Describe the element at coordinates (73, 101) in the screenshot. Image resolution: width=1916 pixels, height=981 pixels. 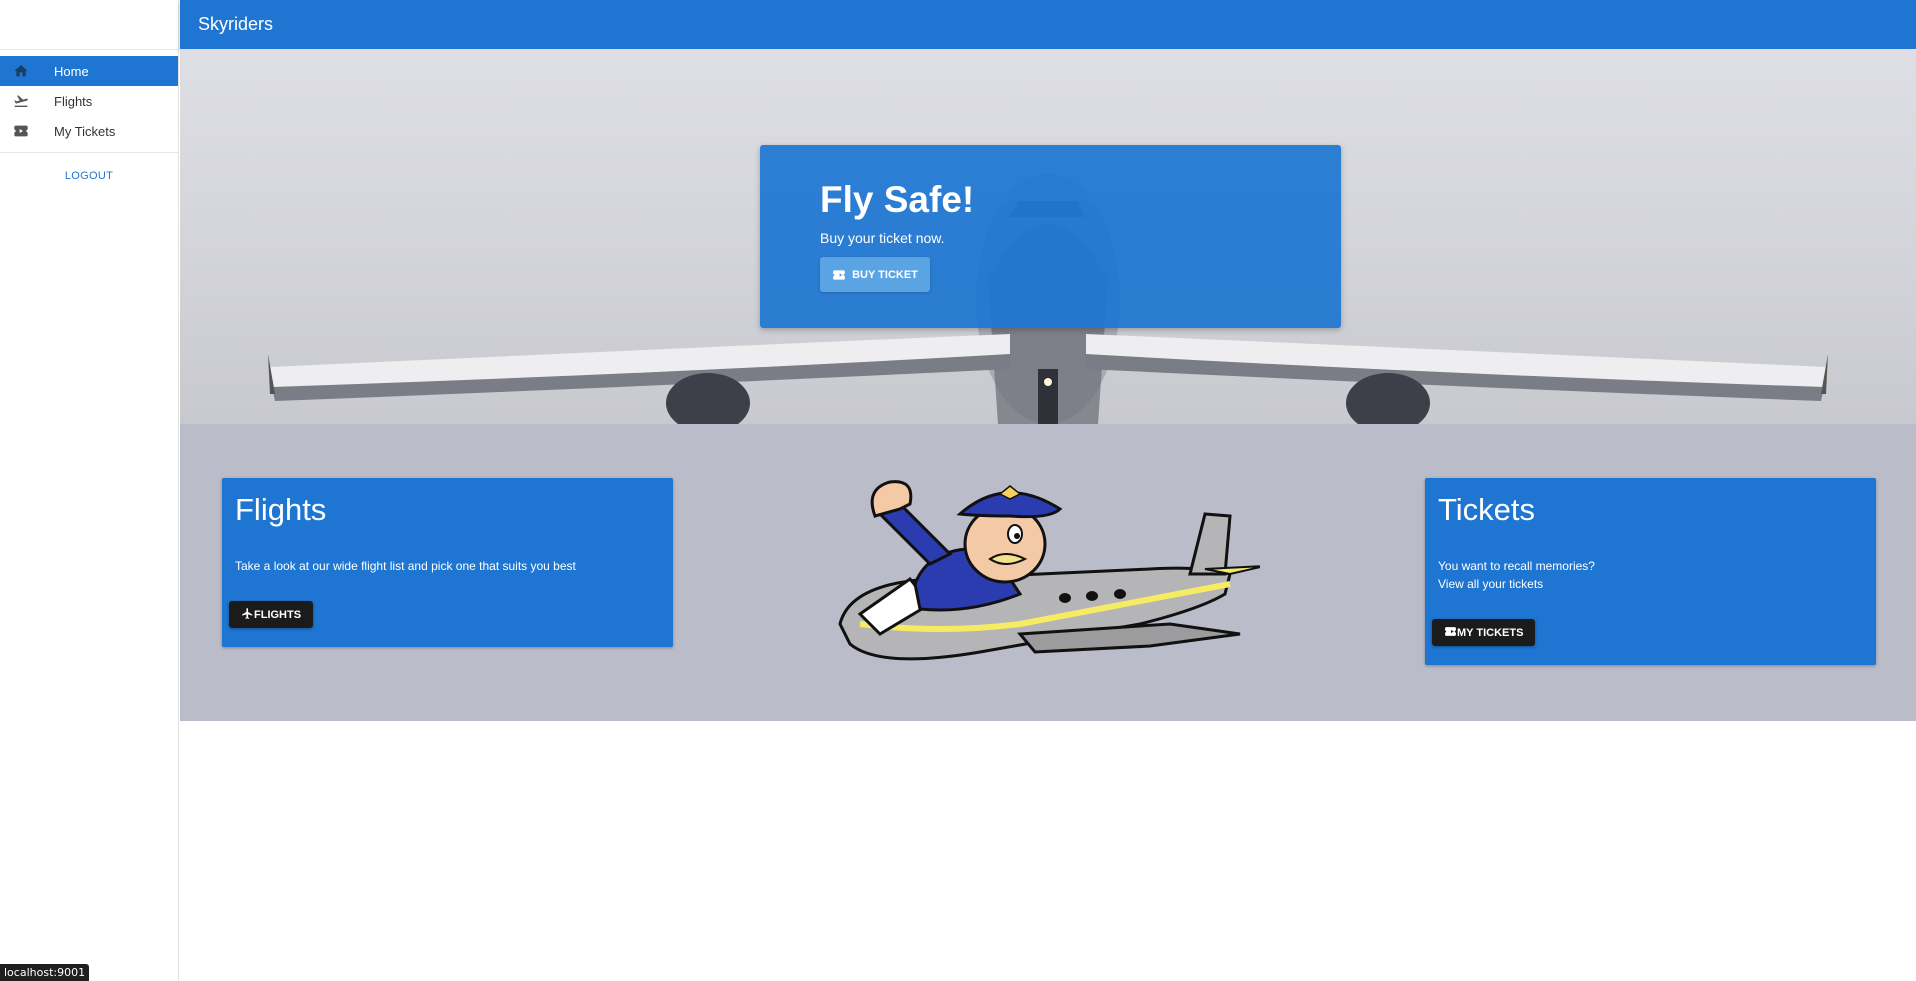
I see `sidebar-item-label: Flights` at that location.